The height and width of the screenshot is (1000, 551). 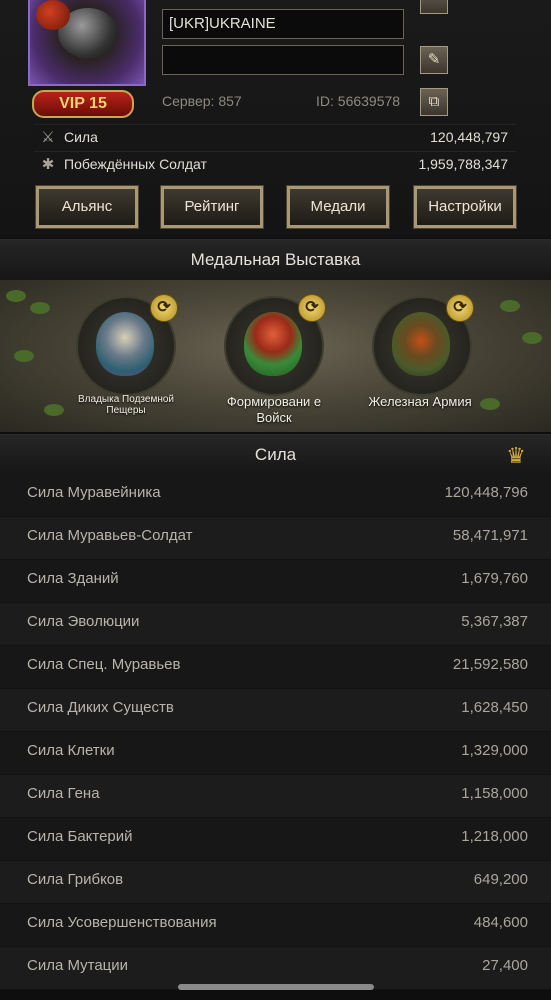 I want to click on medal-slot-2: ⟳, so click(x=275, y=345).